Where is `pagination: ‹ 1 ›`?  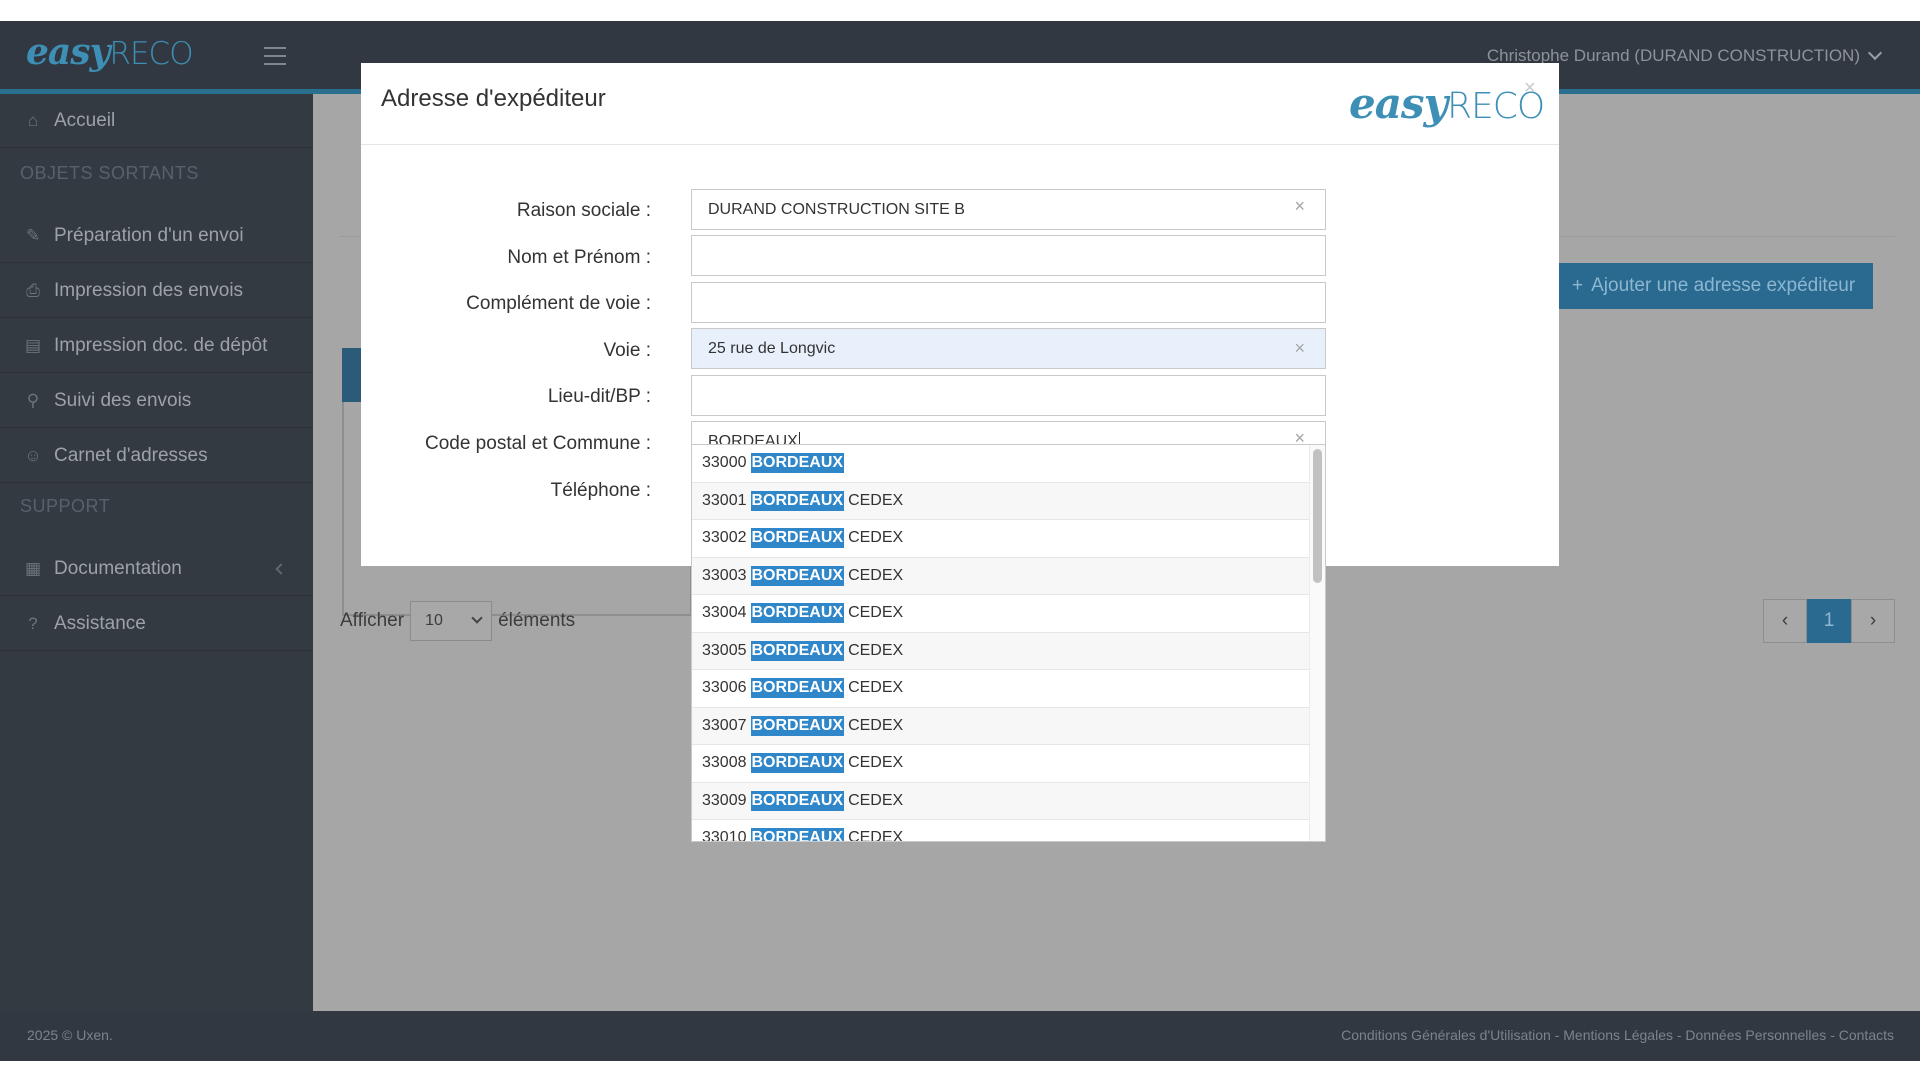 pagination: ‹ 1 › is located at coordinates (1829, 621).